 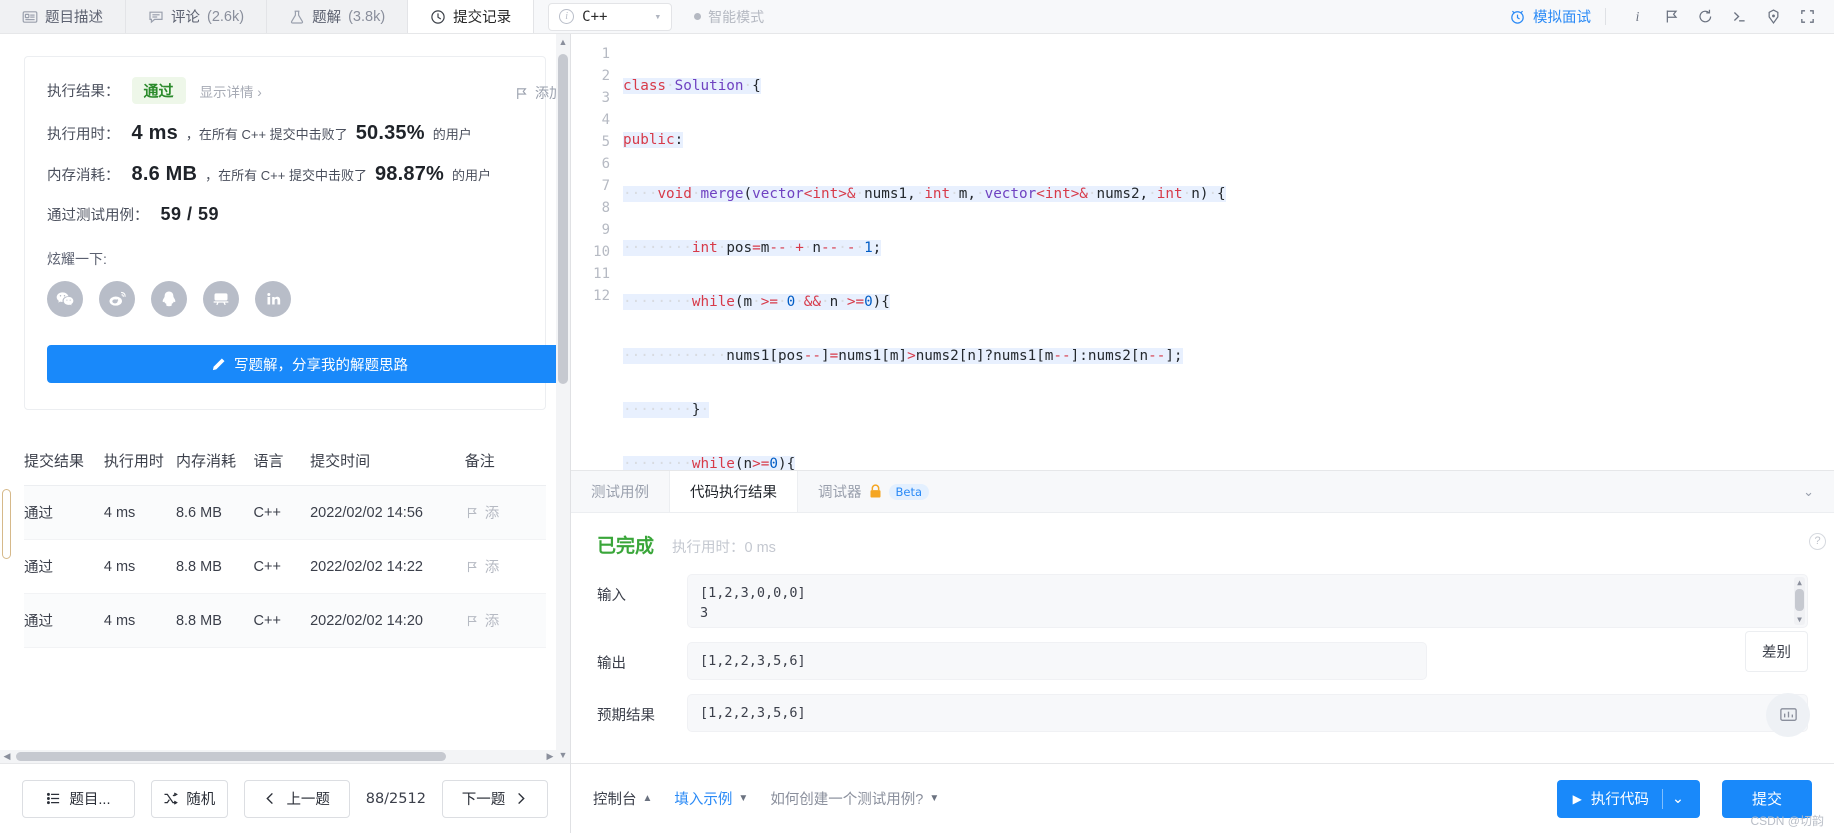 I want to click on line-number: 6, so click(x=605, y=164).